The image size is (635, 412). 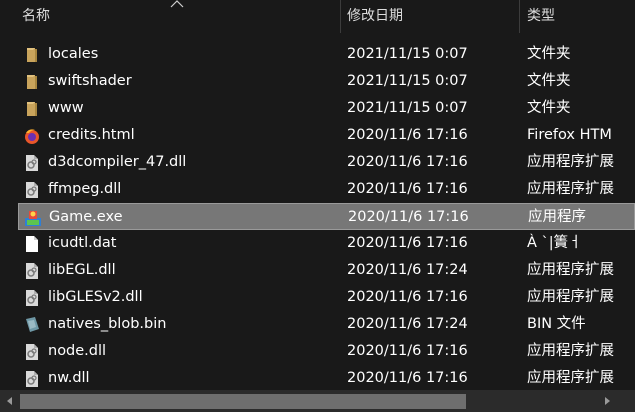 I want to click on file-row: swiftshader 2021/11/15 0:07 文件夹, so click(x=326, y=81).